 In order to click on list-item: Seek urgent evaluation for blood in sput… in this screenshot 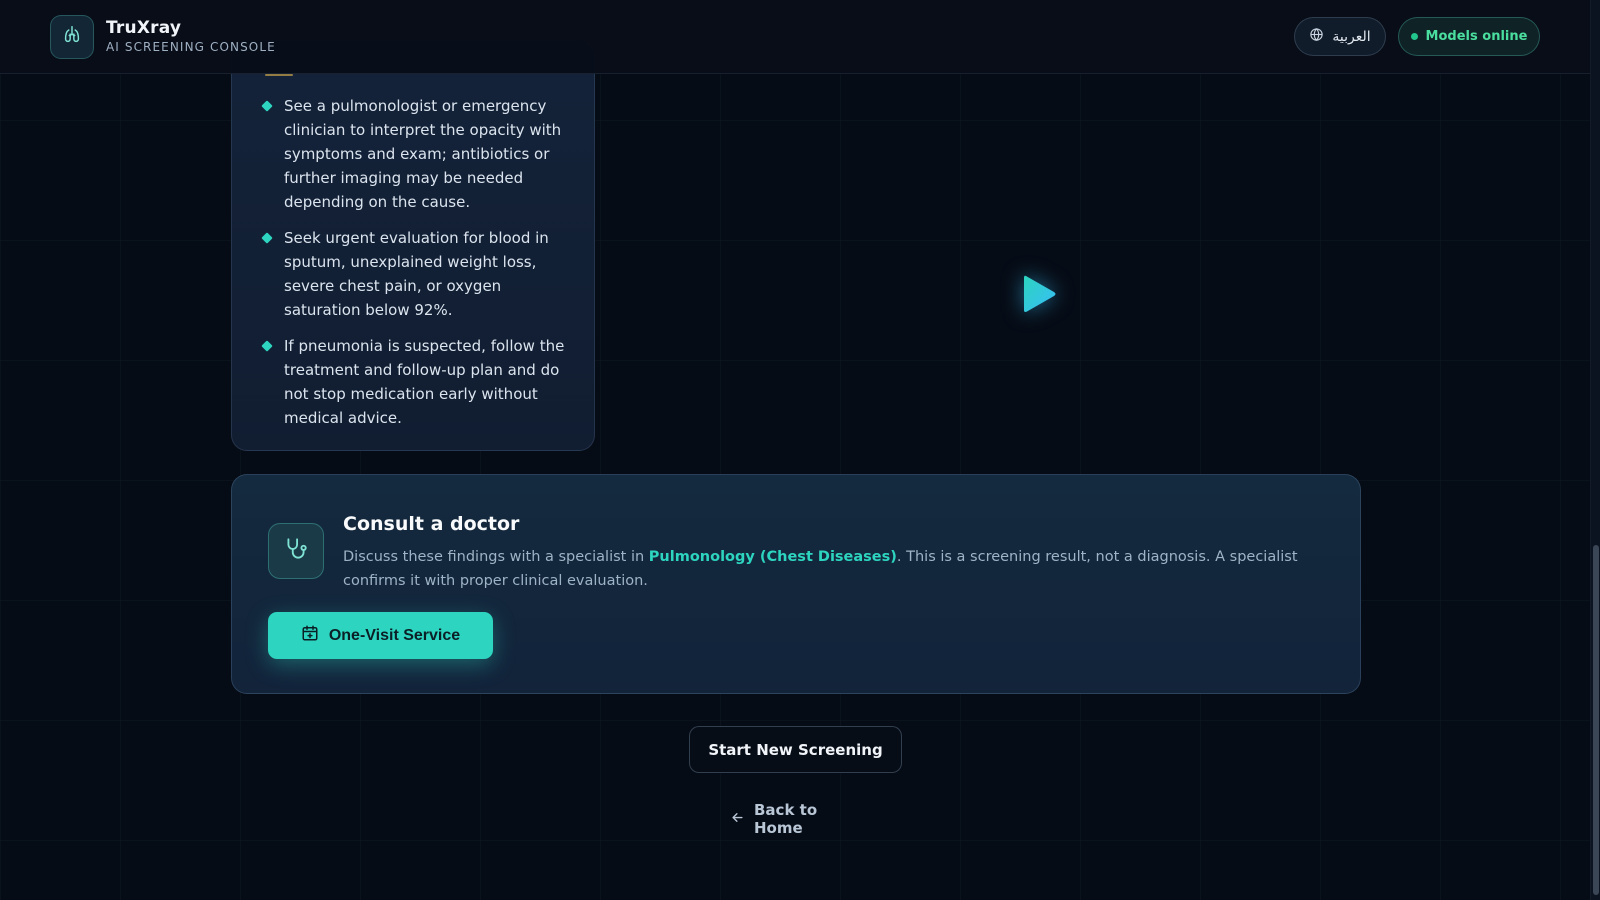, I will do `click(420, 274)`.